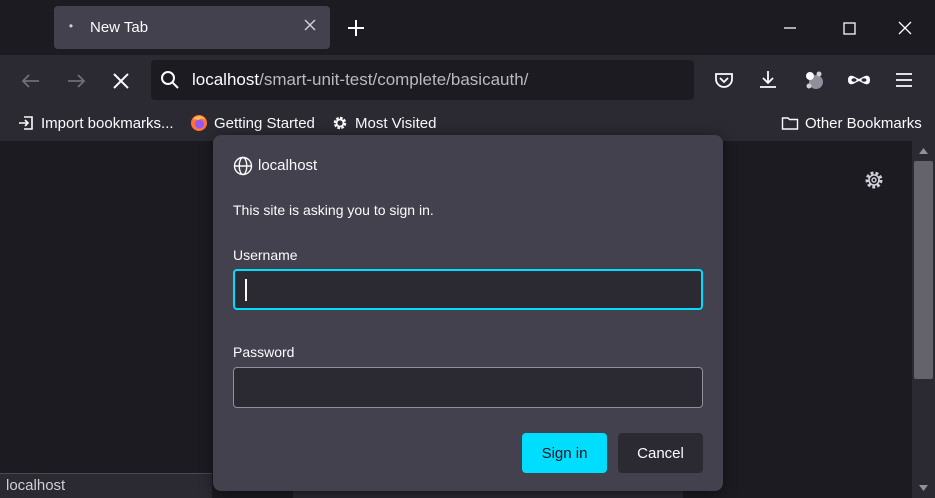 This screenshot has height=498, width=935. I want to click on bookmark-most-visited: Most Visited, so click(383, 123).